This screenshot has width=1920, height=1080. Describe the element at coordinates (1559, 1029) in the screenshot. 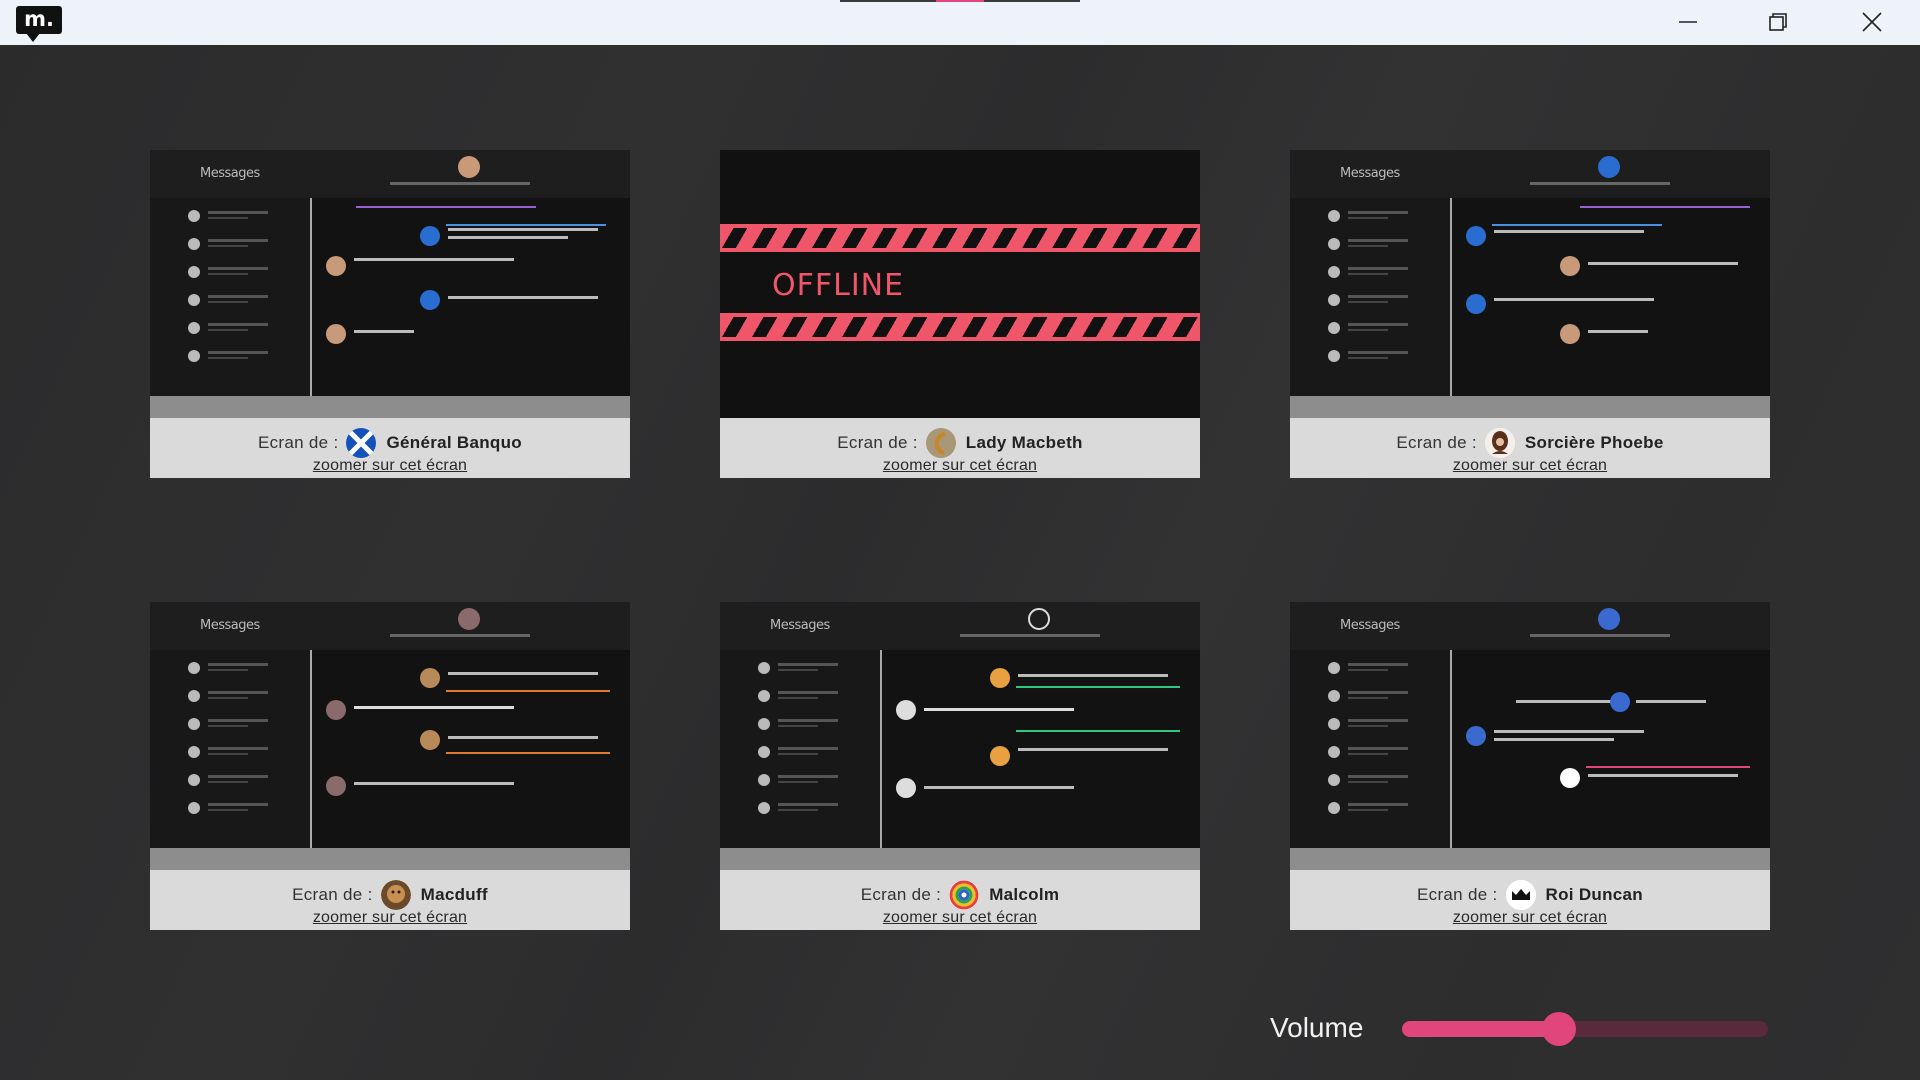

I see `volume-slider-thumb` at that location.